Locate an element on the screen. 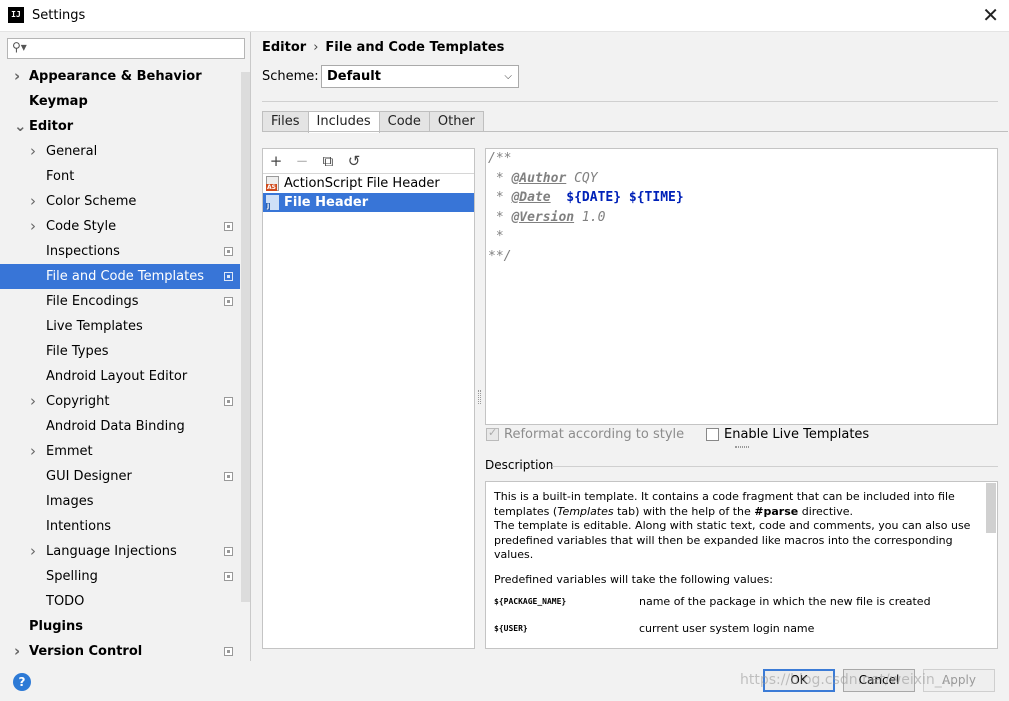 The image size is (1009, 701). breadcrumb-current: File and Code Templates is located at coordinates (415, 47).